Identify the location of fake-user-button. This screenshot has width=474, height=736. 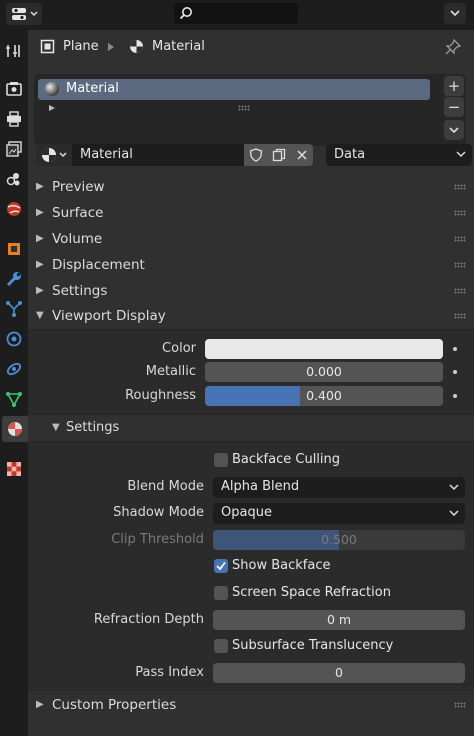
(255, 155).